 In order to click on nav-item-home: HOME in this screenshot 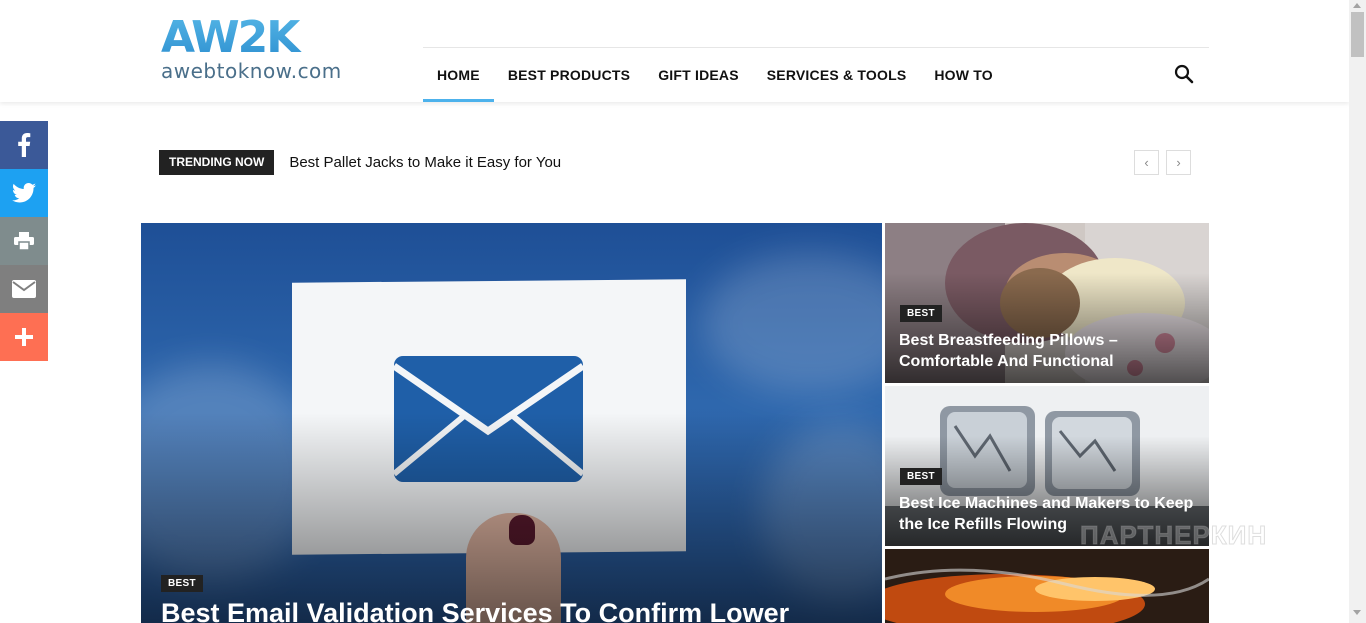, I will do `click(458, 75)`.